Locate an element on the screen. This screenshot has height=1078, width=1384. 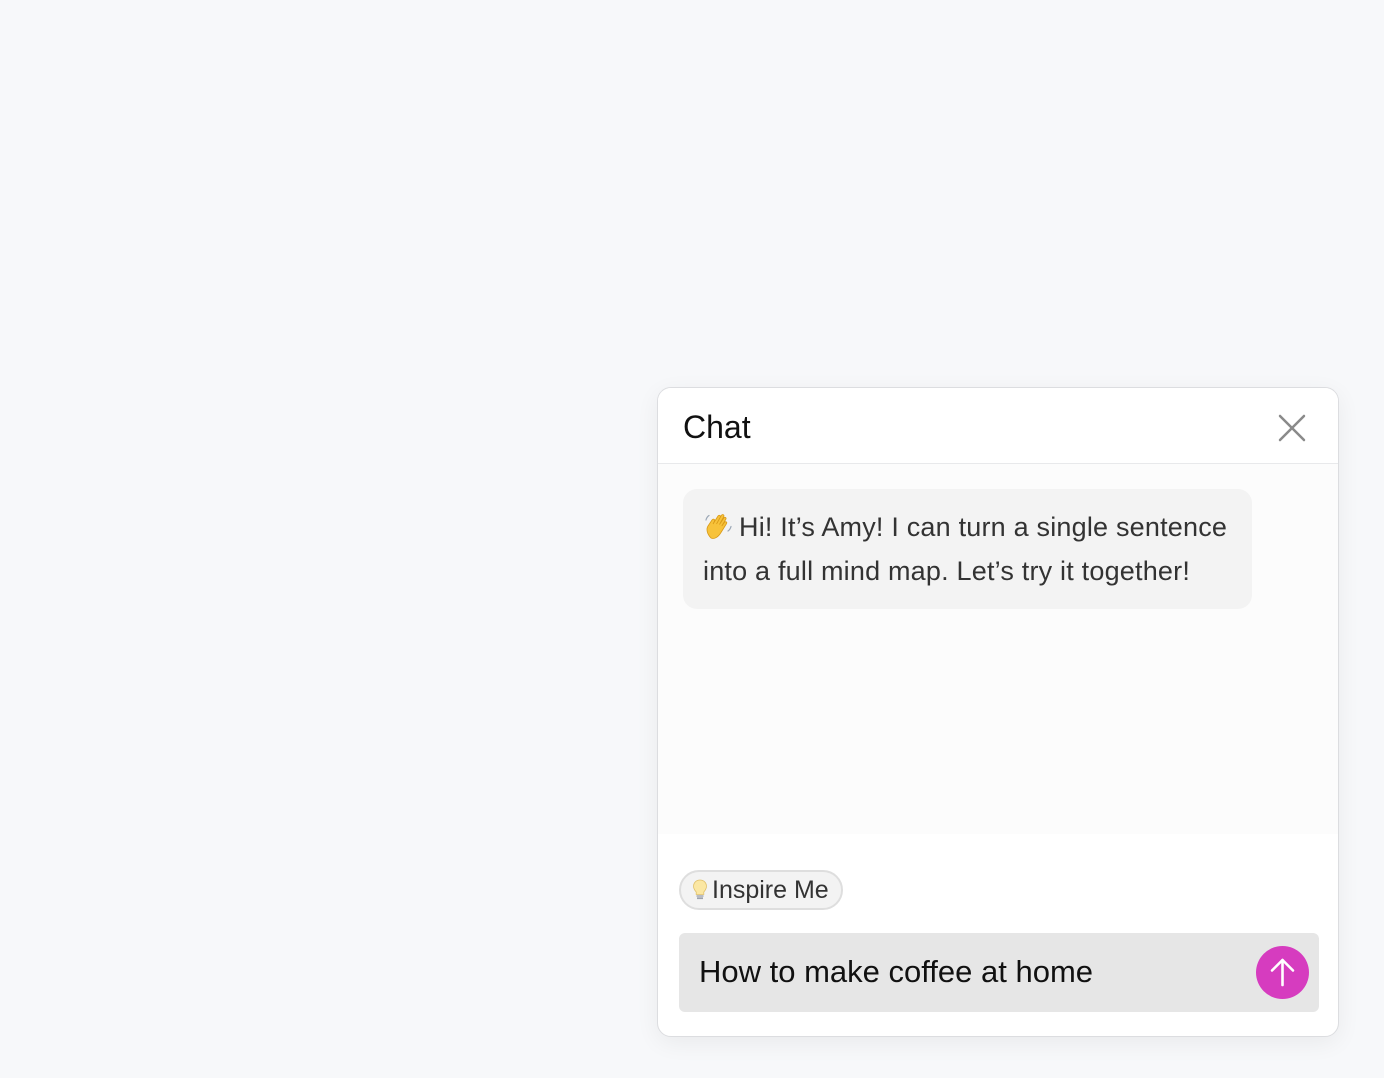
close-button is located at coordinates (1292, 428).